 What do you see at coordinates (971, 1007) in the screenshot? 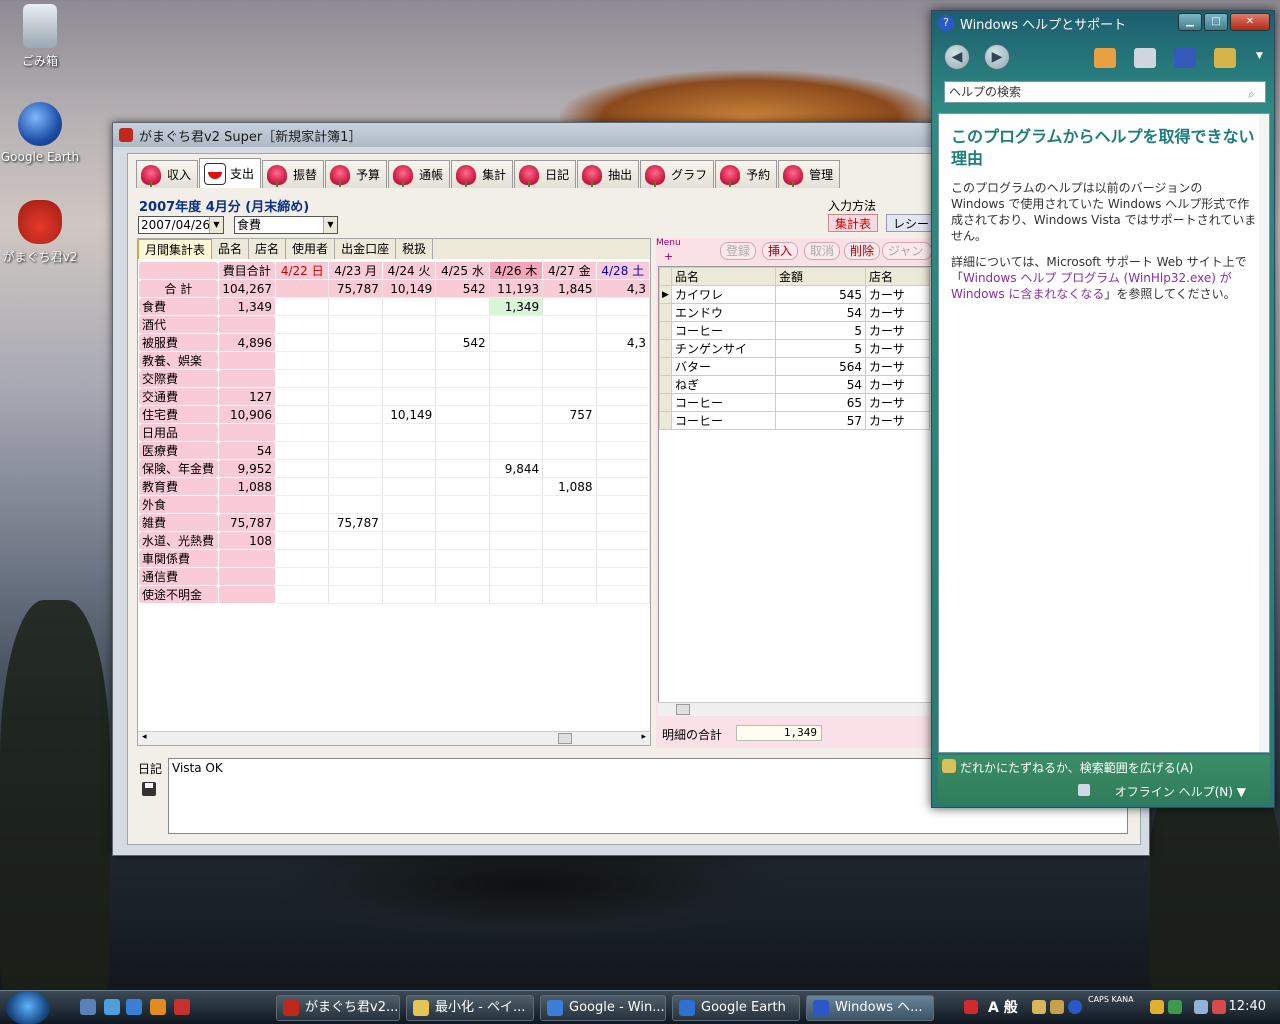
I see `alert-icon` at bounding box center [971, 1007].